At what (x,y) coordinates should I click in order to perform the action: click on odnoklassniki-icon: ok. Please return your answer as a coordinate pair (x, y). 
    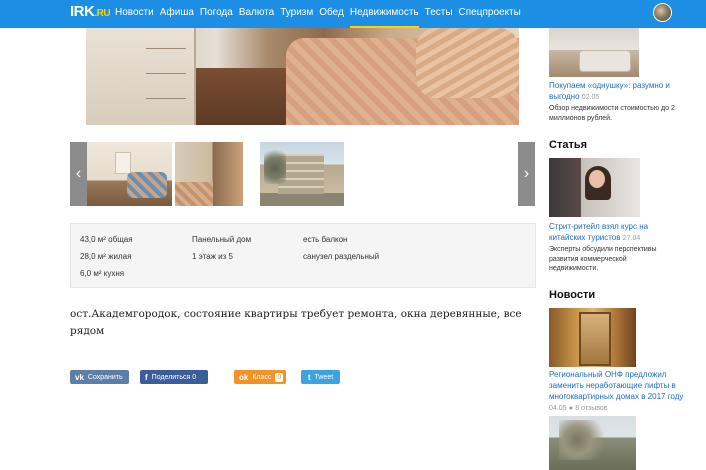
    Looking at the image, I should click on (244, 377).